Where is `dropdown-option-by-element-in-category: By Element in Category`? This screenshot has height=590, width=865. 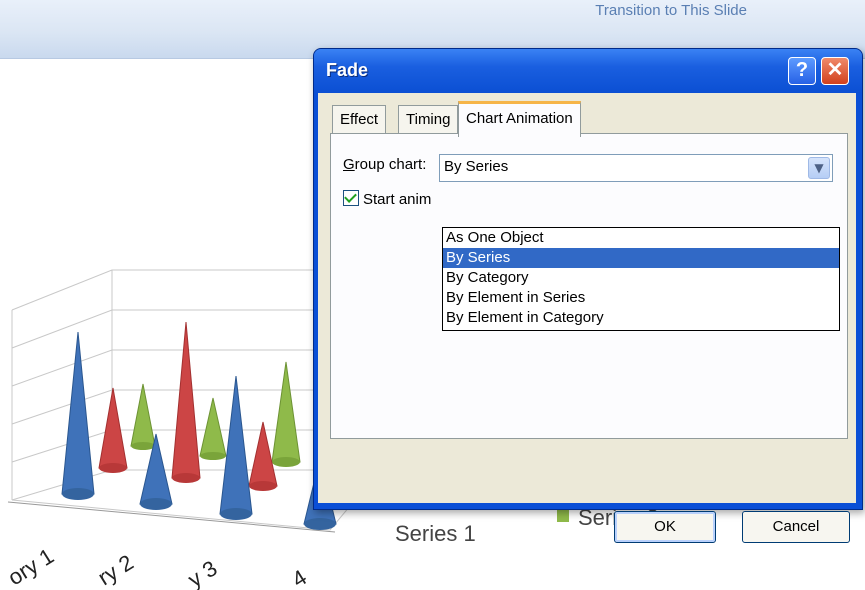
dropdown-option-by-element-in-category: By Element in Category is located at coordinates (641, 318).